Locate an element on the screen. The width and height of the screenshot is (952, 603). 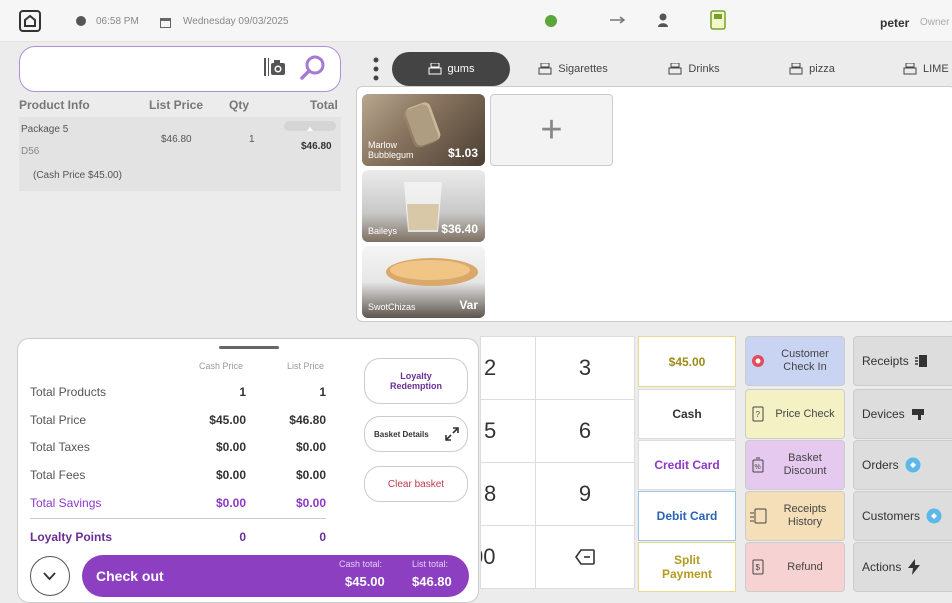
product-tile: Baileys $36.40 is located at coordinates (423, 206).